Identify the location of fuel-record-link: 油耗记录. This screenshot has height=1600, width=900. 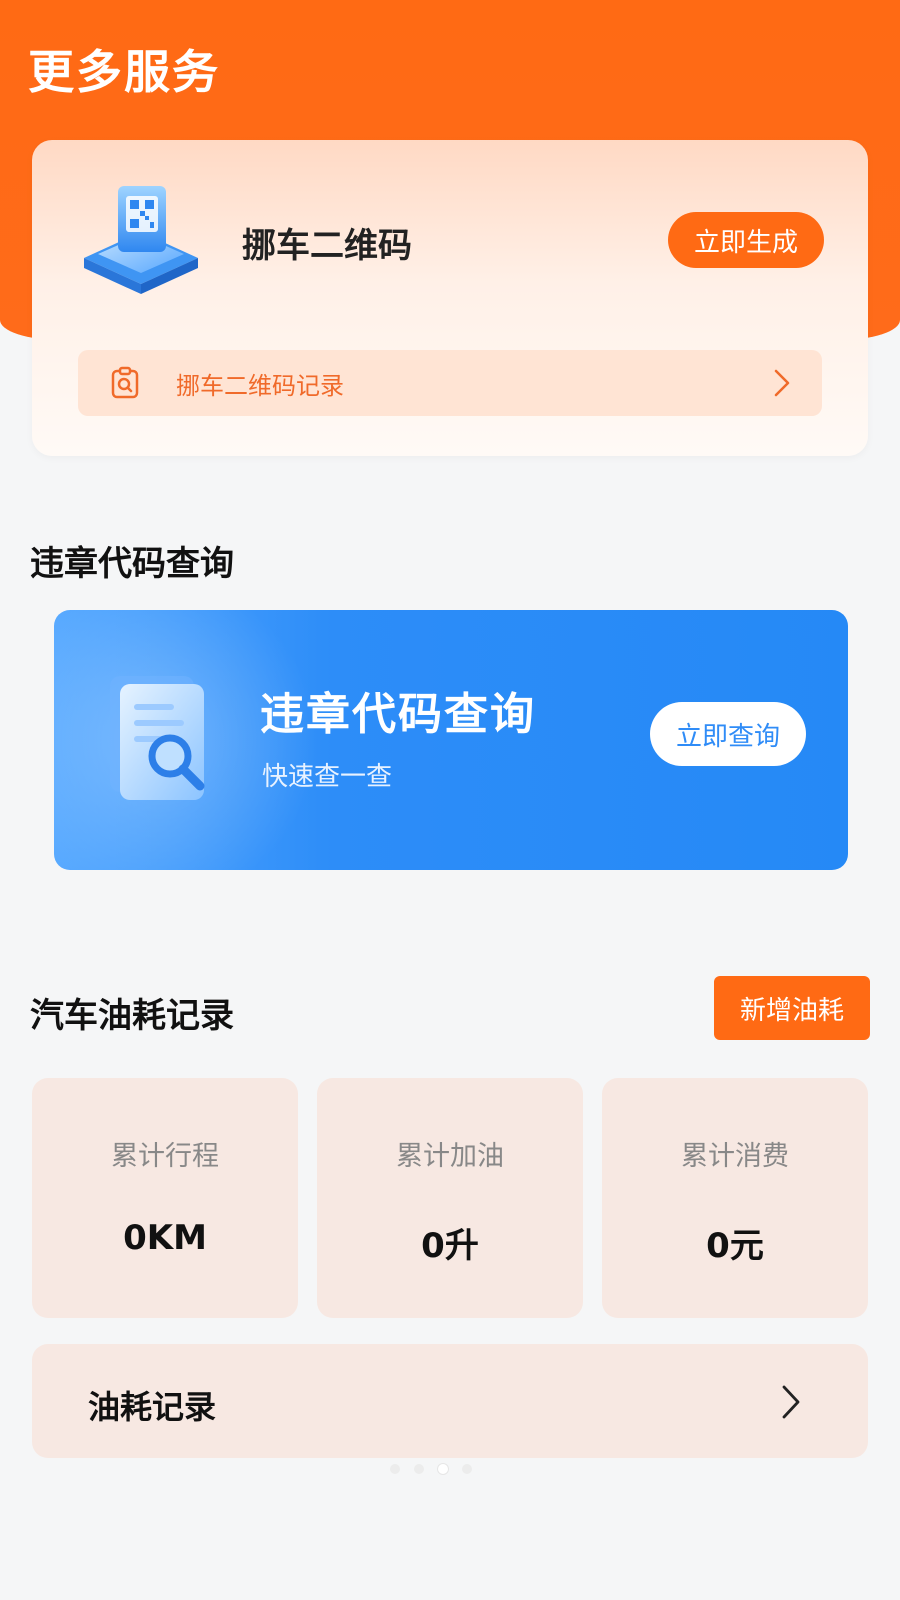
(450, 1401).